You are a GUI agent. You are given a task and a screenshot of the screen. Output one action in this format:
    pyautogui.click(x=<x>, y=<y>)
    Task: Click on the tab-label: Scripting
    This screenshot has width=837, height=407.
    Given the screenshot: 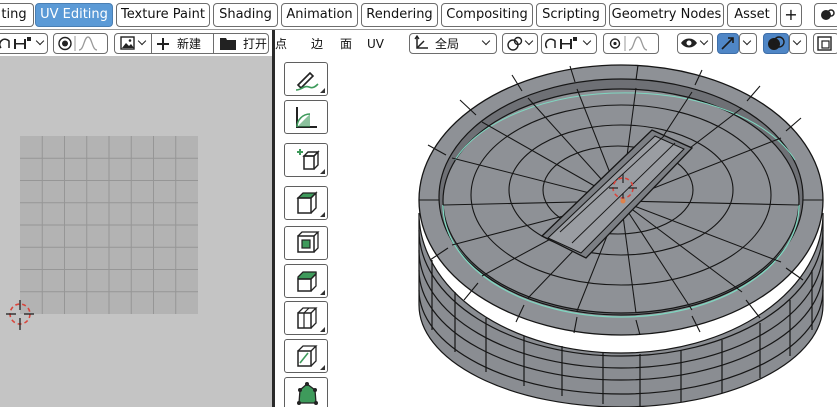 What is the action you would take?
    pyautogui.click(x=571, y=14)
    